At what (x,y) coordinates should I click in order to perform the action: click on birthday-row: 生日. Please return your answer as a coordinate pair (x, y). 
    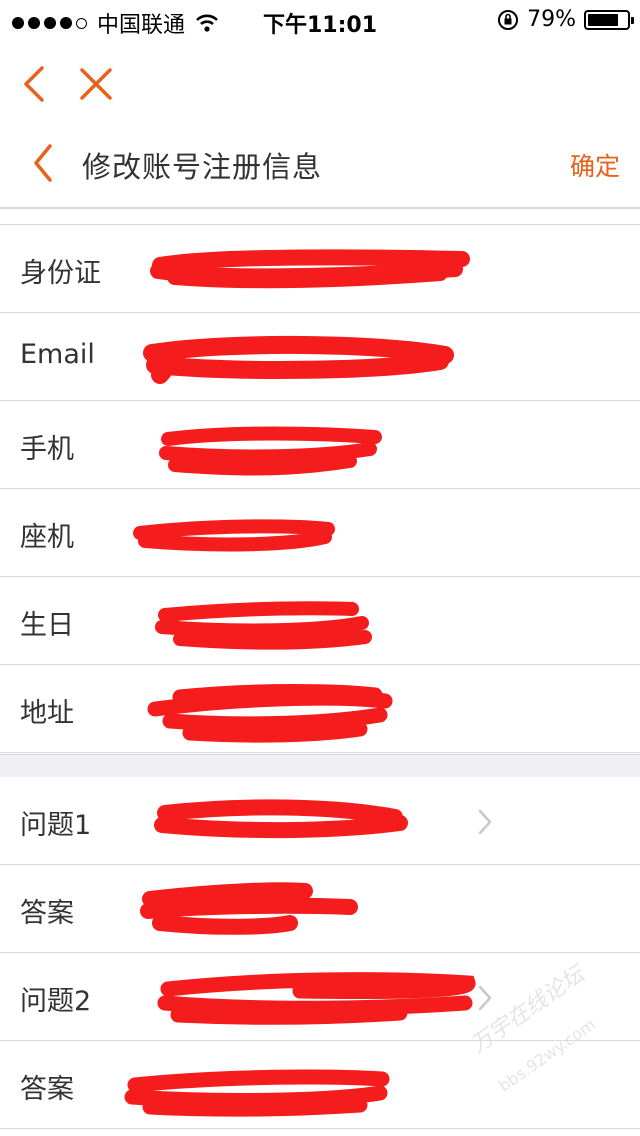
    Looking at the image, I should click on (320, 621).